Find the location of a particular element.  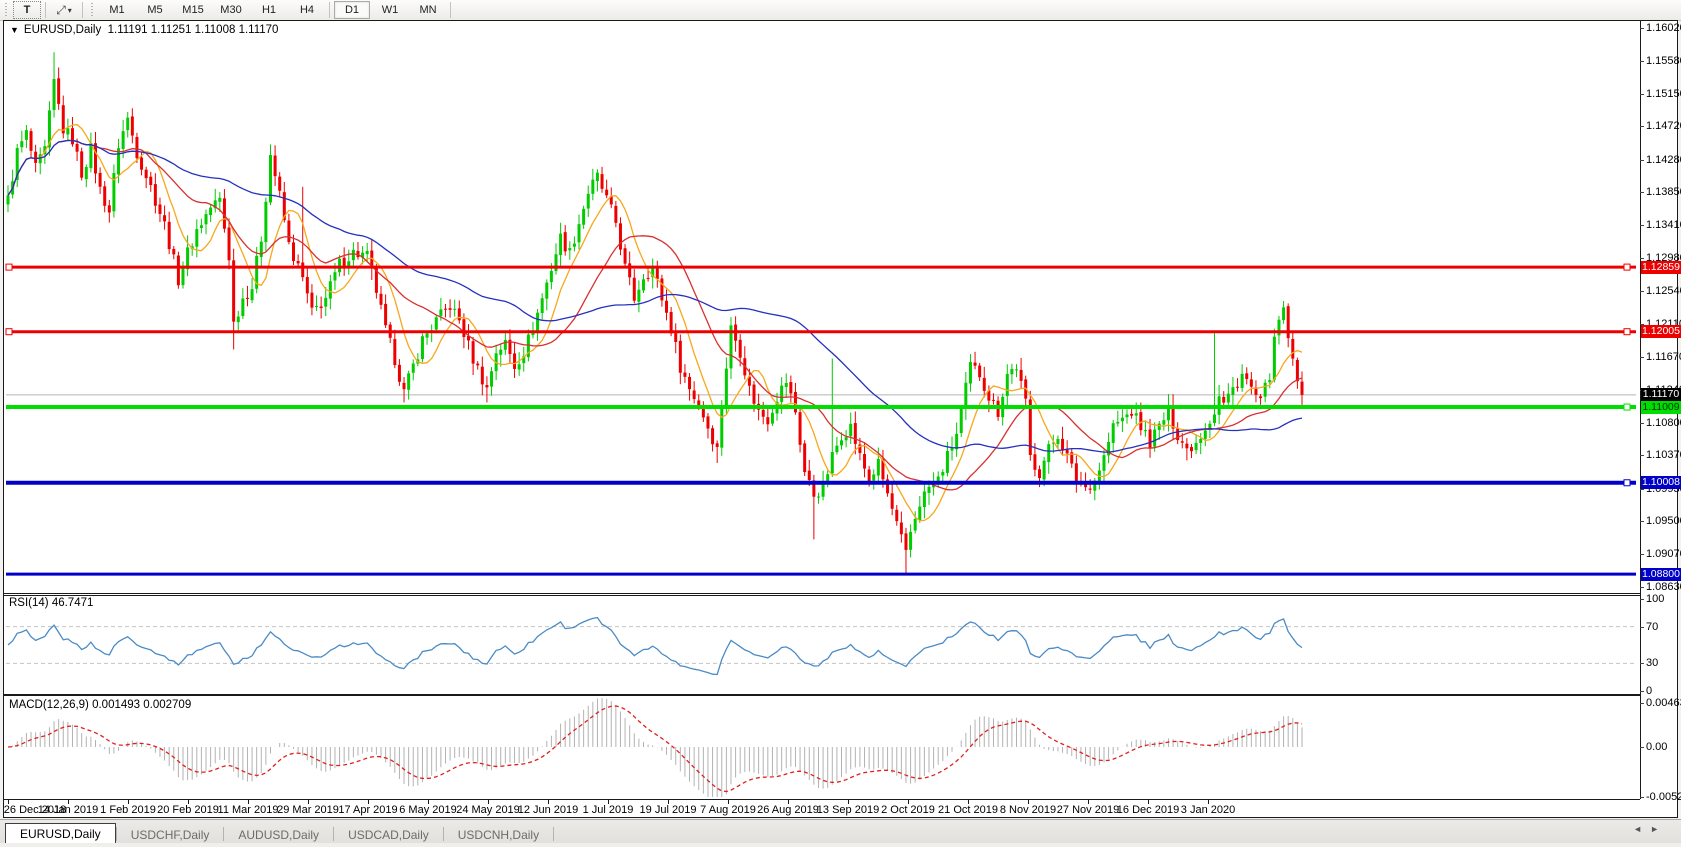

price-axis-label: 1.14280 is located at coordinates (1663, 159).